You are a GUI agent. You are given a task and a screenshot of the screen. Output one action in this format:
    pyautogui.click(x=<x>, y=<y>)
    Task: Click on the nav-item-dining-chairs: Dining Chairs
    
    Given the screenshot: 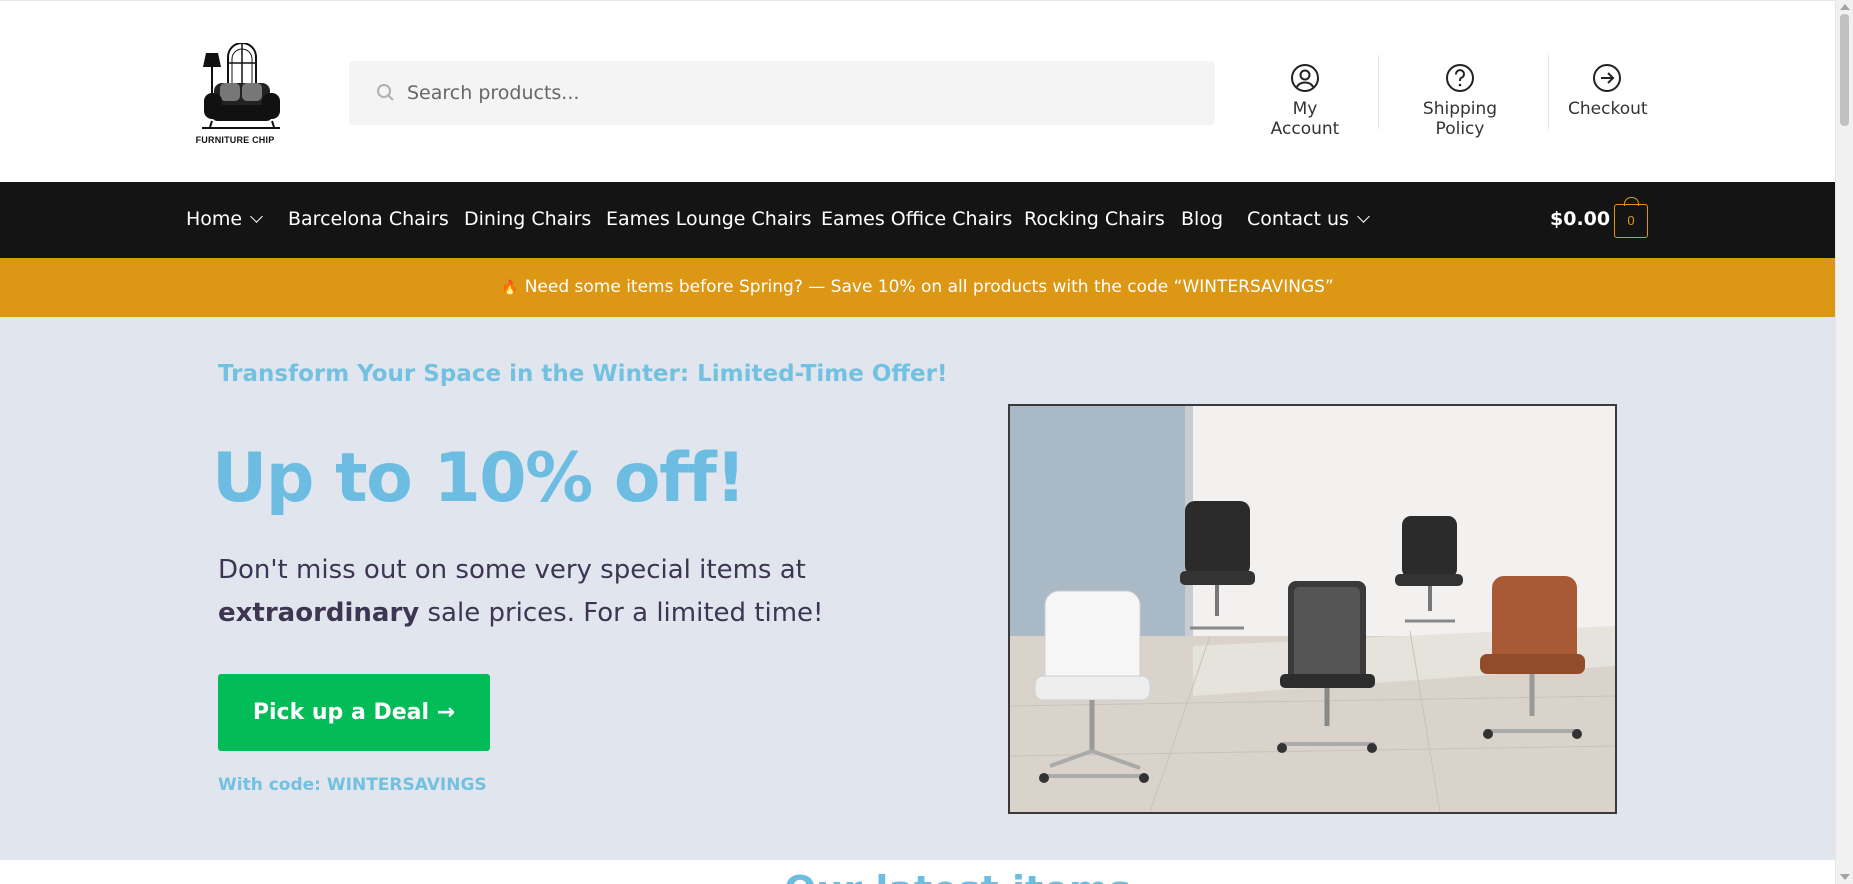 What is the action you would take?
    pyautogui.click(x=527, y=219)
    